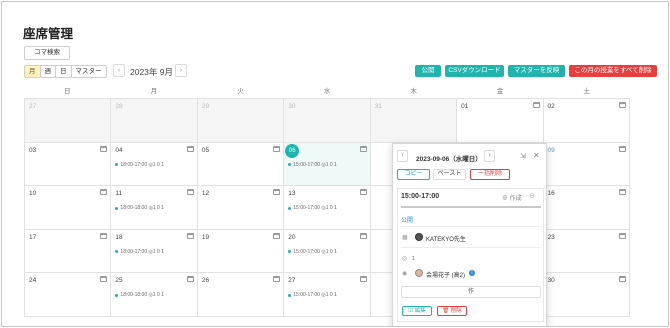 This screenshot has width=670, height=328. Describe the element at coordinates (445, 274) in the screenshot. I see `student-name: 会場花子 (高2)` at that location.